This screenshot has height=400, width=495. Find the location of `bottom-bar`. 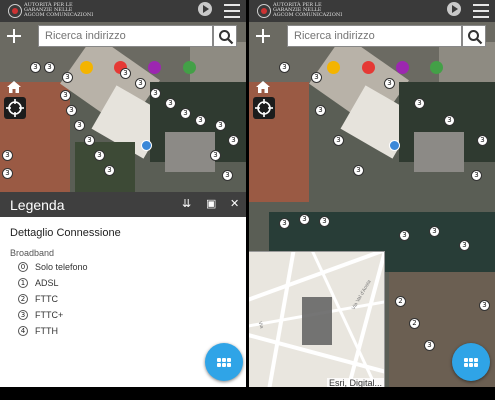

bottom-bar is located at coordinates (247, 393).